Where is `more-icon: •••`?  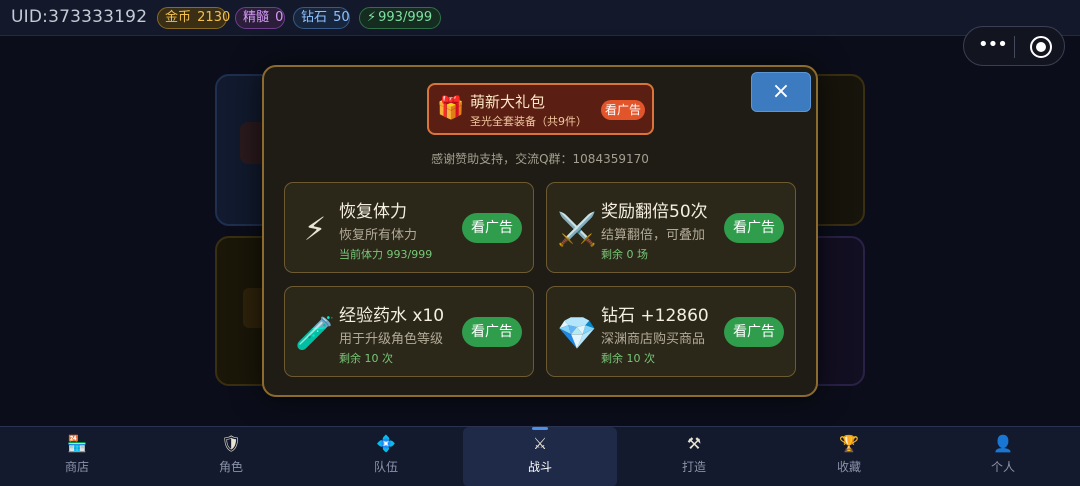
more-icon: ••• is located at coordinates (993, 44).